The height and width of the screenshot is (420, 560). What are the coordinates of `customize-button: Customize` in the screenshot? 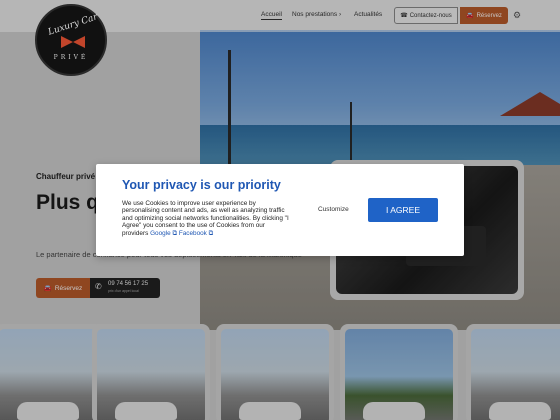 It's located at (333, 209).